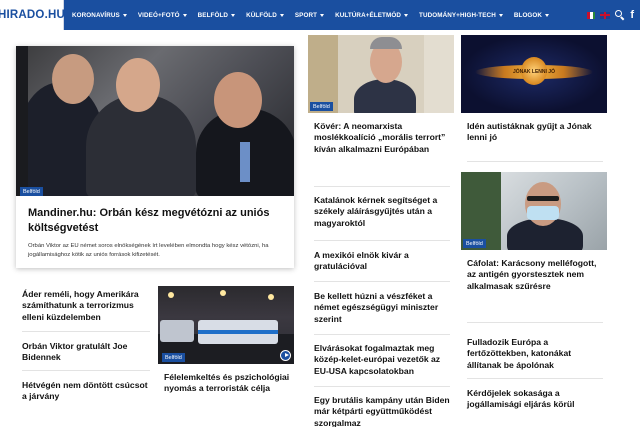 The height and width of the screenshot is (427, 640). What do you see at coordinates (543, 198) in the screenshot?
I see `photo-glasses` at bounding box center [543, 198].